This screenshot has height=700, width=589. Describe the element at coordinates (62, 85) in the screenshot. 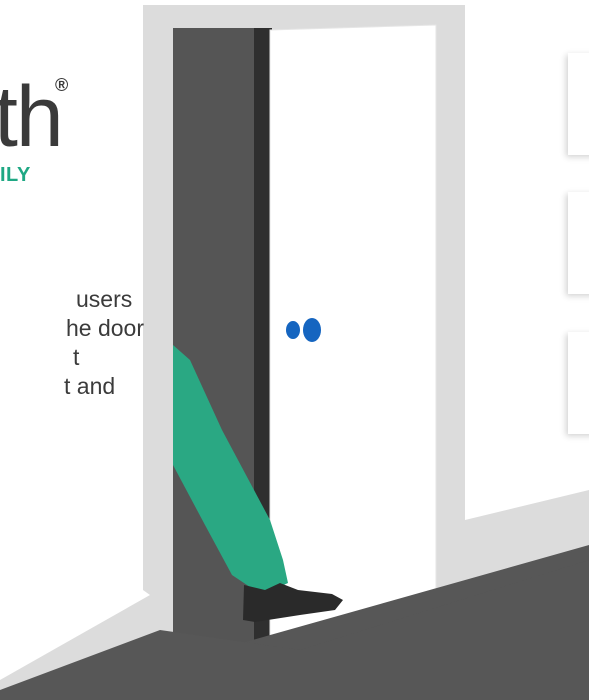

I see `registered-mark: ®` at that location.